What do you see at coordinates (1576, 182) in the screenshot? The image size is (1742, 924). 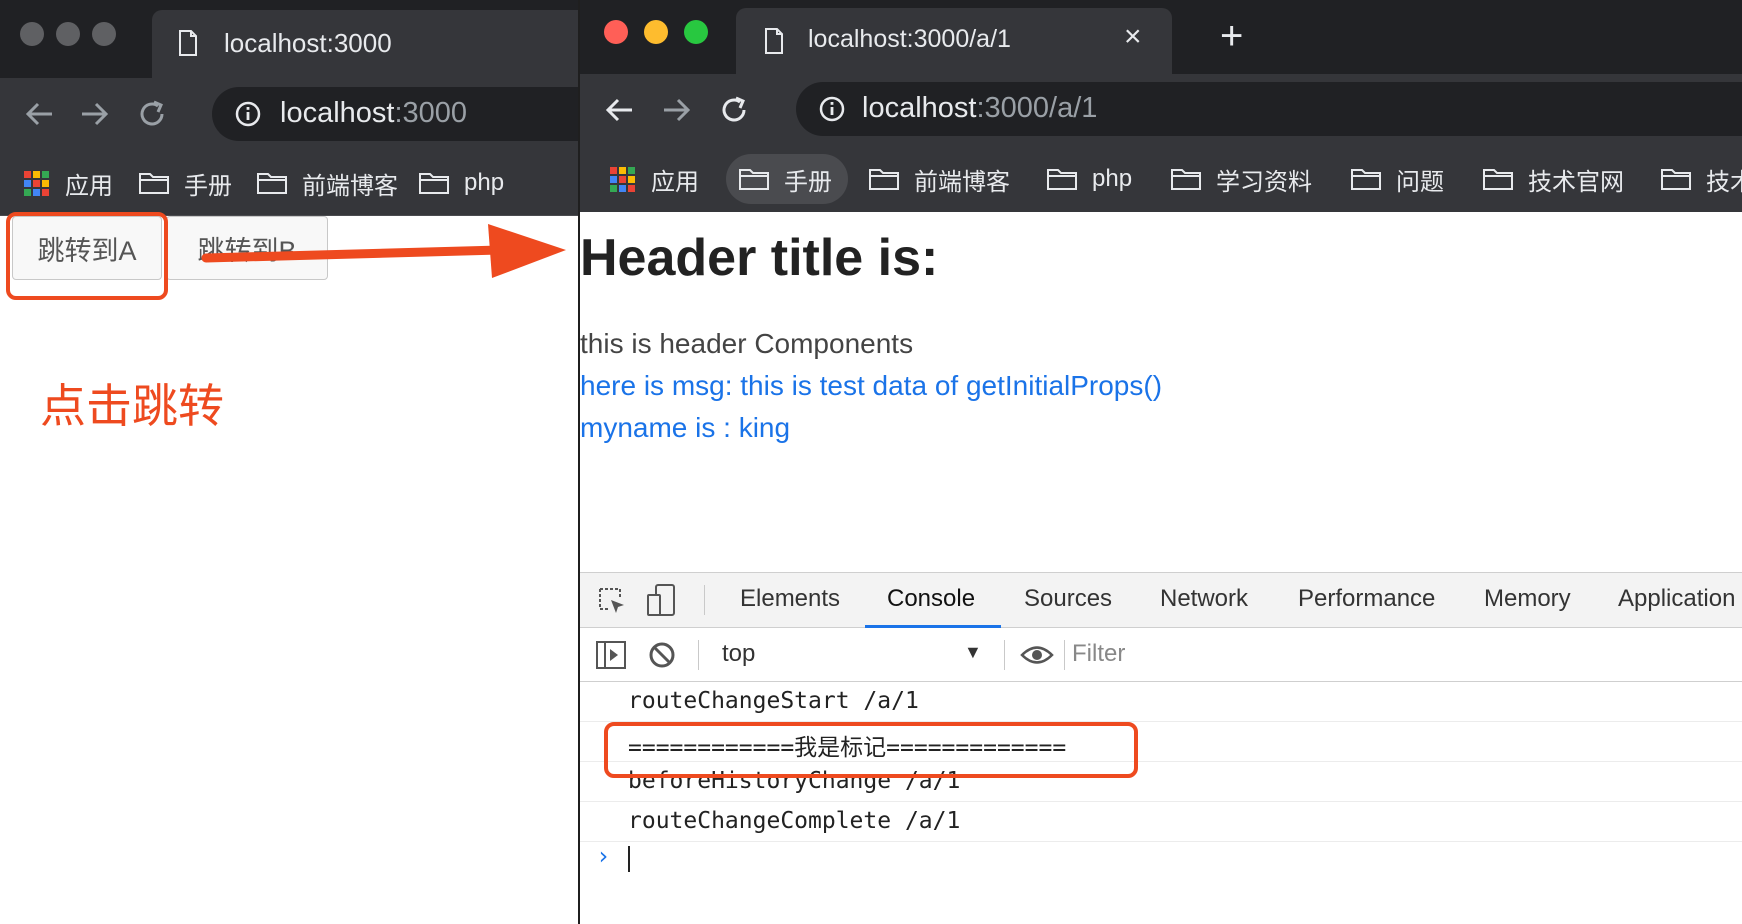 I see `bookmark-label: 技术官网` at bounding box center [1576, 182].